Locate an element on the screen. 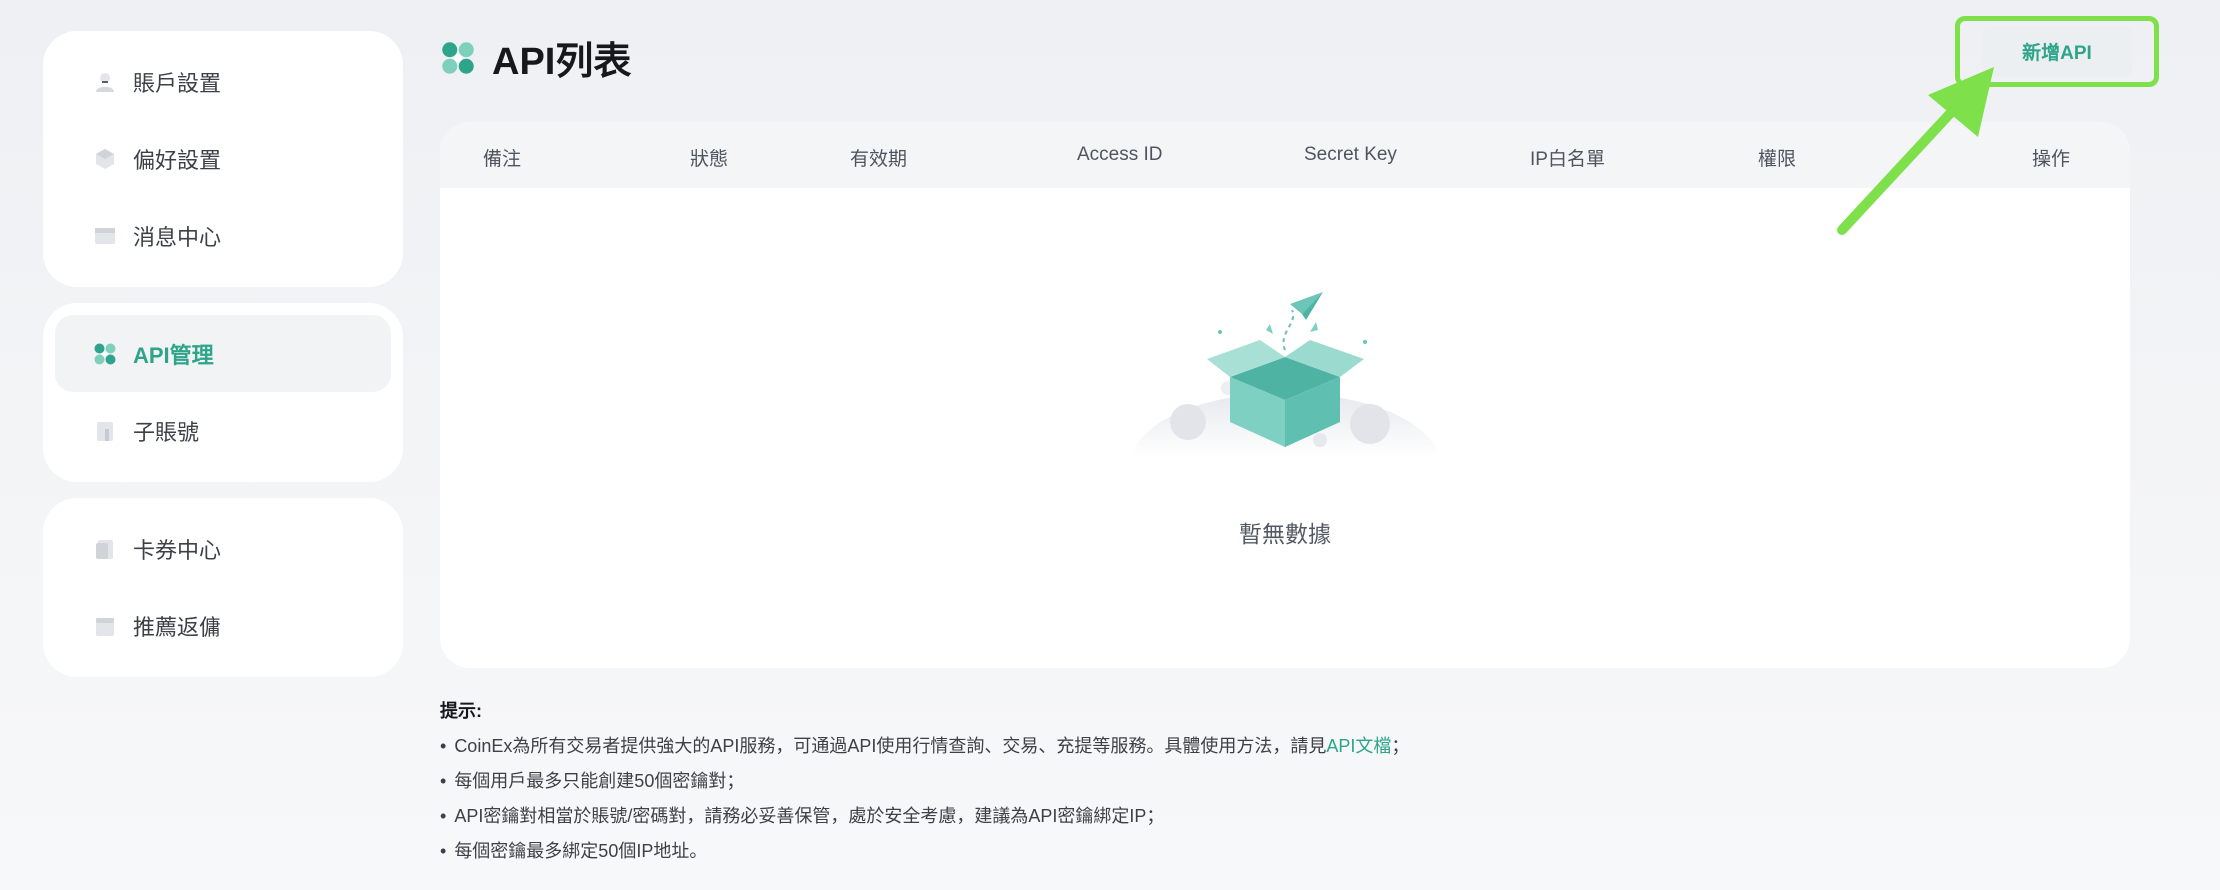 Image resolution: width=2220 pixels, height=890 pixels. add-api-button: 新增API is located at coordinates (2057, 51).